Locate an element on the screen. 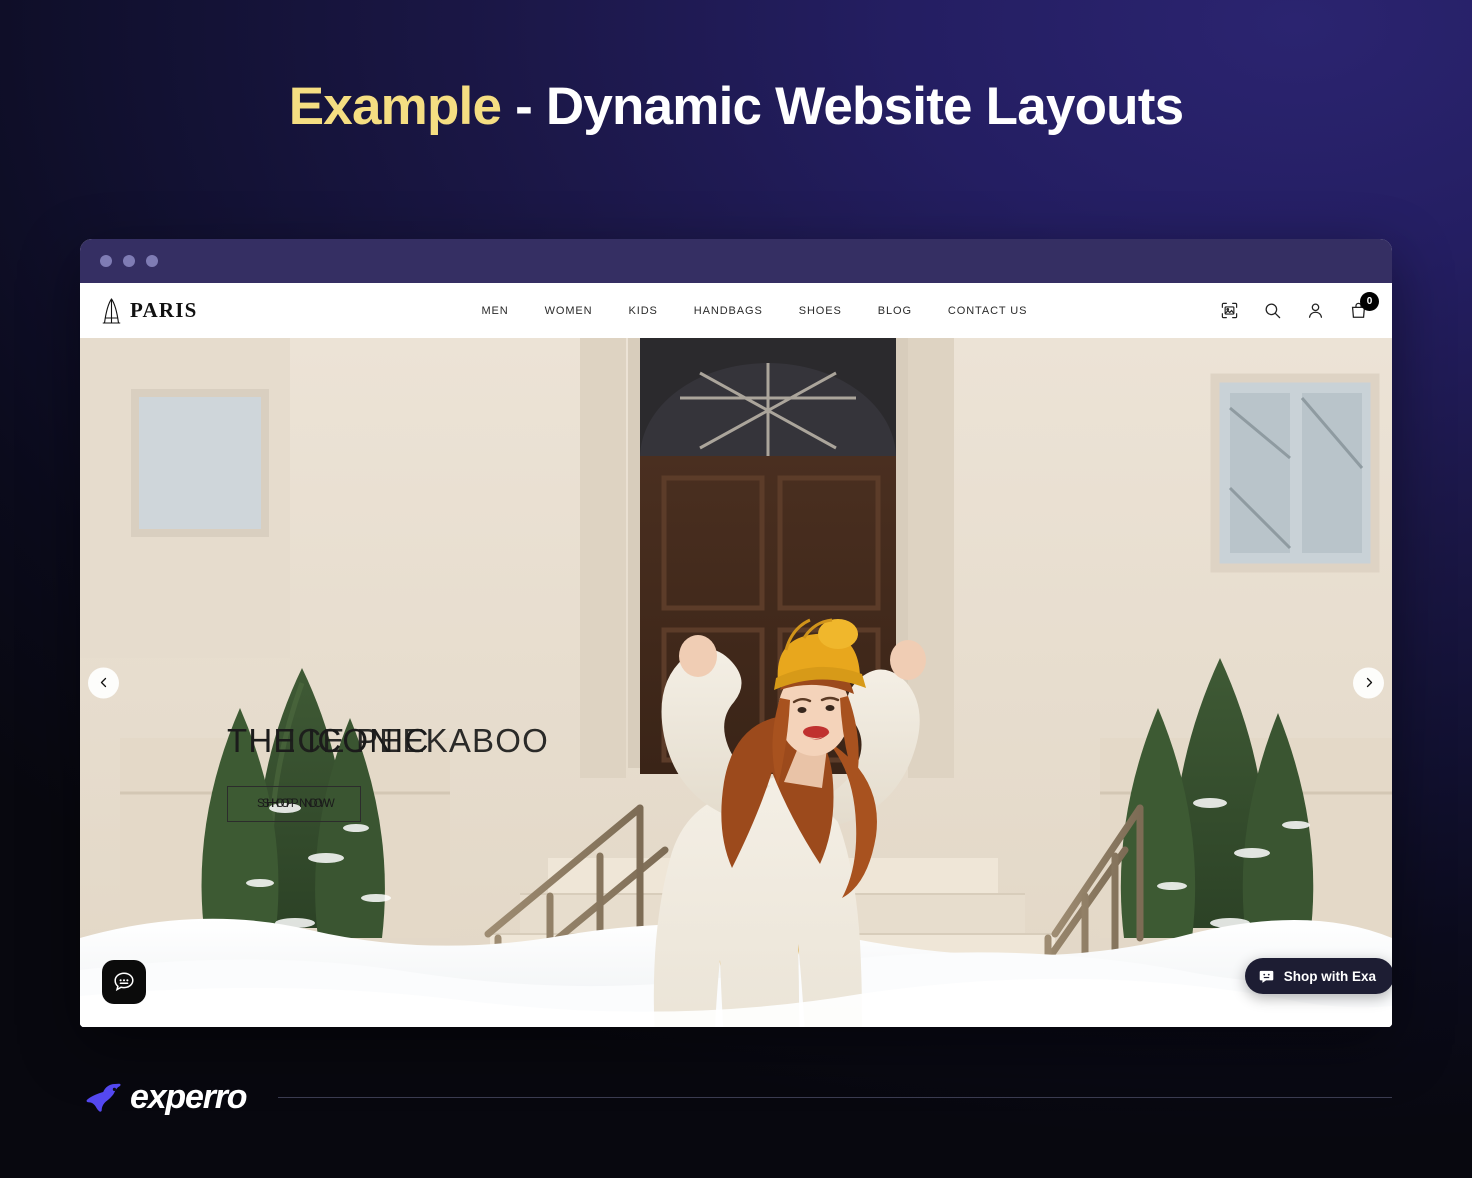 Image resolution: width=1472 pixels, height=1178 pixels. chat-bubble-icon is located at coordinates (124, 982).